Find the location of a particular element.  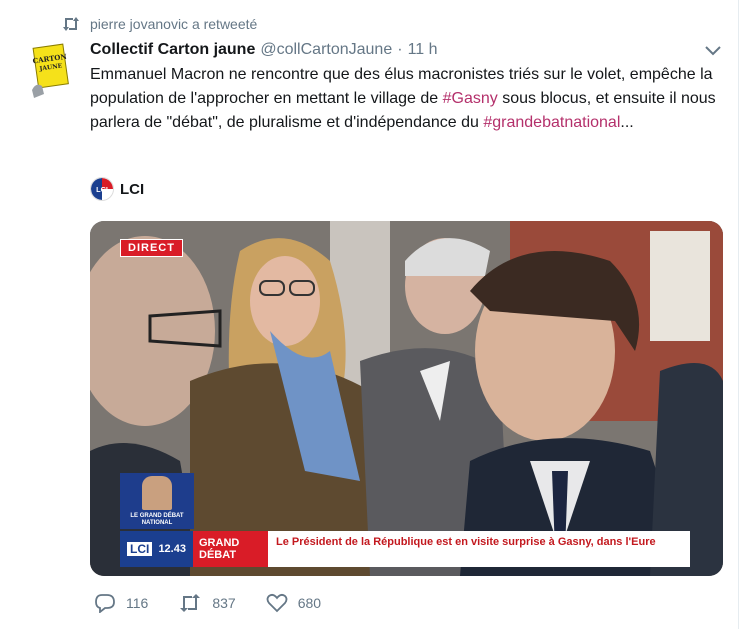

heart-icon is located at coordinates (277, 603).